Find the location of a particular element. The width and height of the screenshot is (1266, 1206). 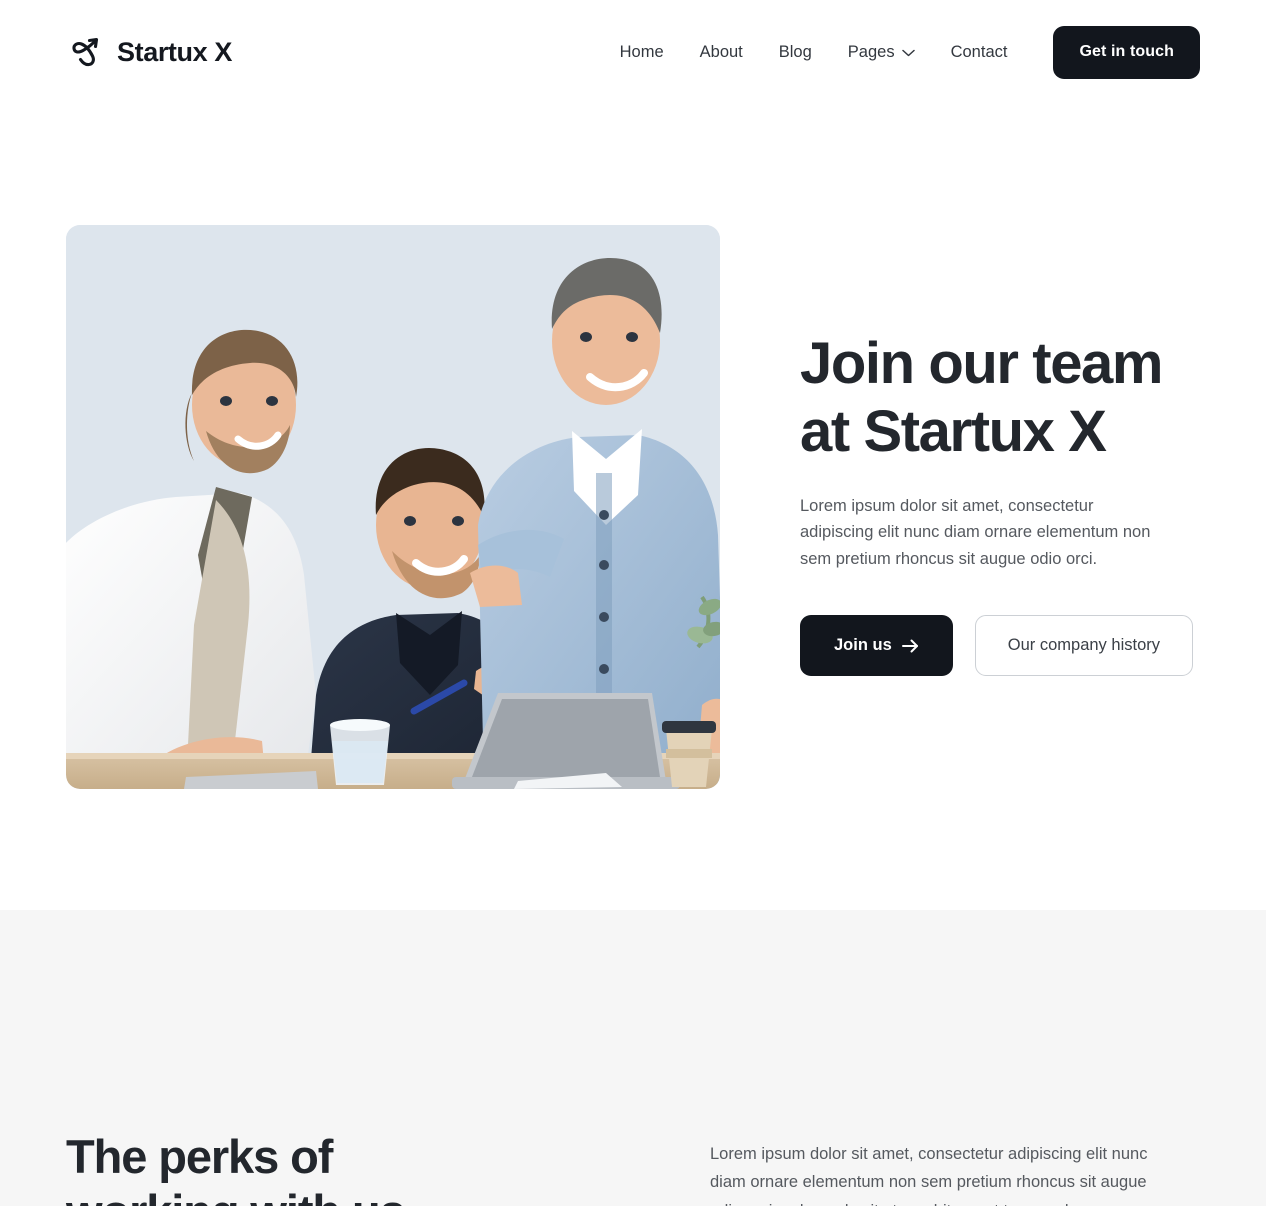

nav-item-contact: Contact is located at coordinates (979, 52).